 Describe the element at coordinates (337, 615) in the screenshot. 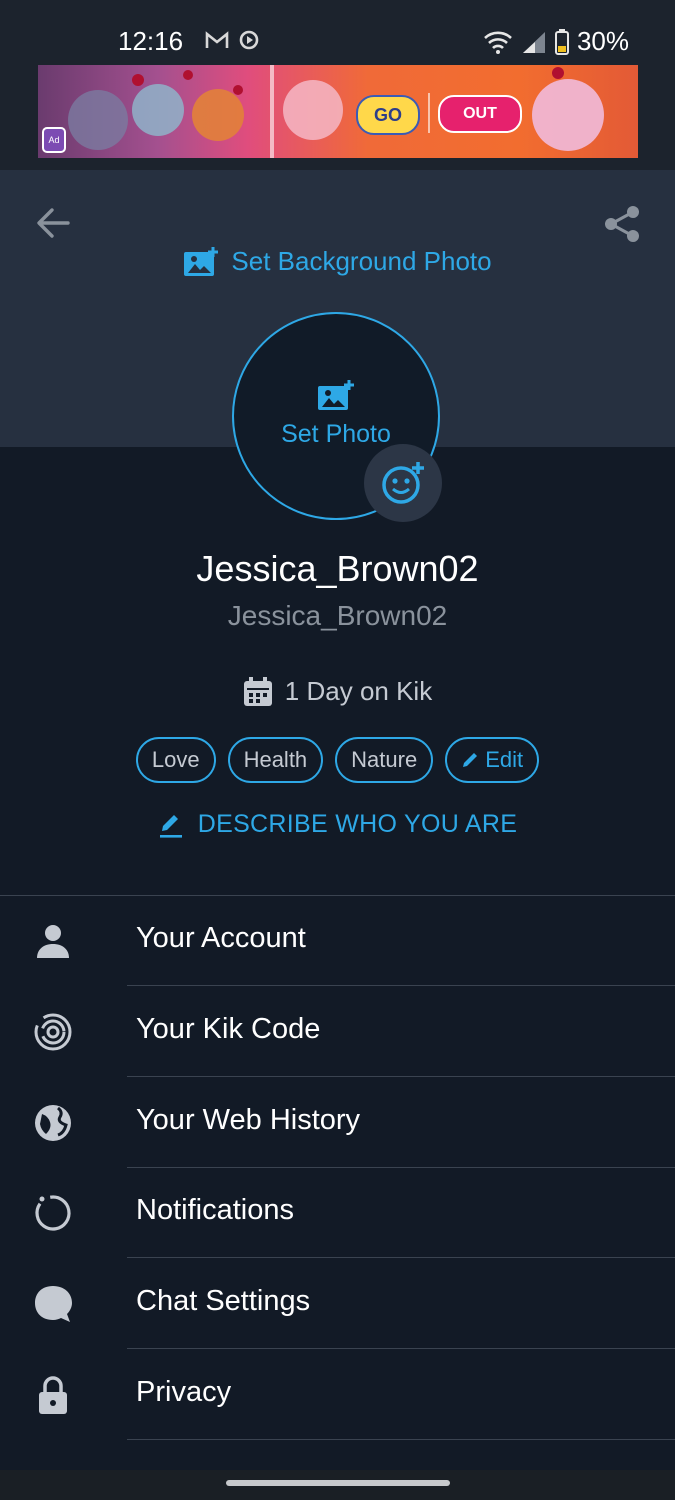

I see `username: Jessica_Brown02` at that location.